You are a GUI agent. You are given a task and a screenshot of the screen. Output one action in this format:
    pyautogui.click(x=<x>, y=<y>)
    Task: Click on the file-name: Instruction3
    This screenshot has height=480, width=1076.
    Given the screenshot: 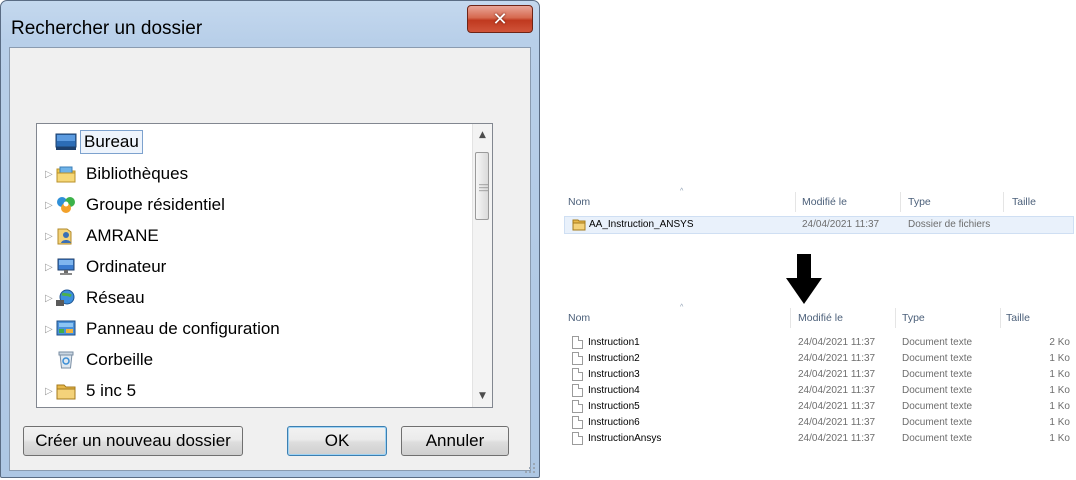 What is the action you would take?
    pyautogui.click(x=614, y=374)
    